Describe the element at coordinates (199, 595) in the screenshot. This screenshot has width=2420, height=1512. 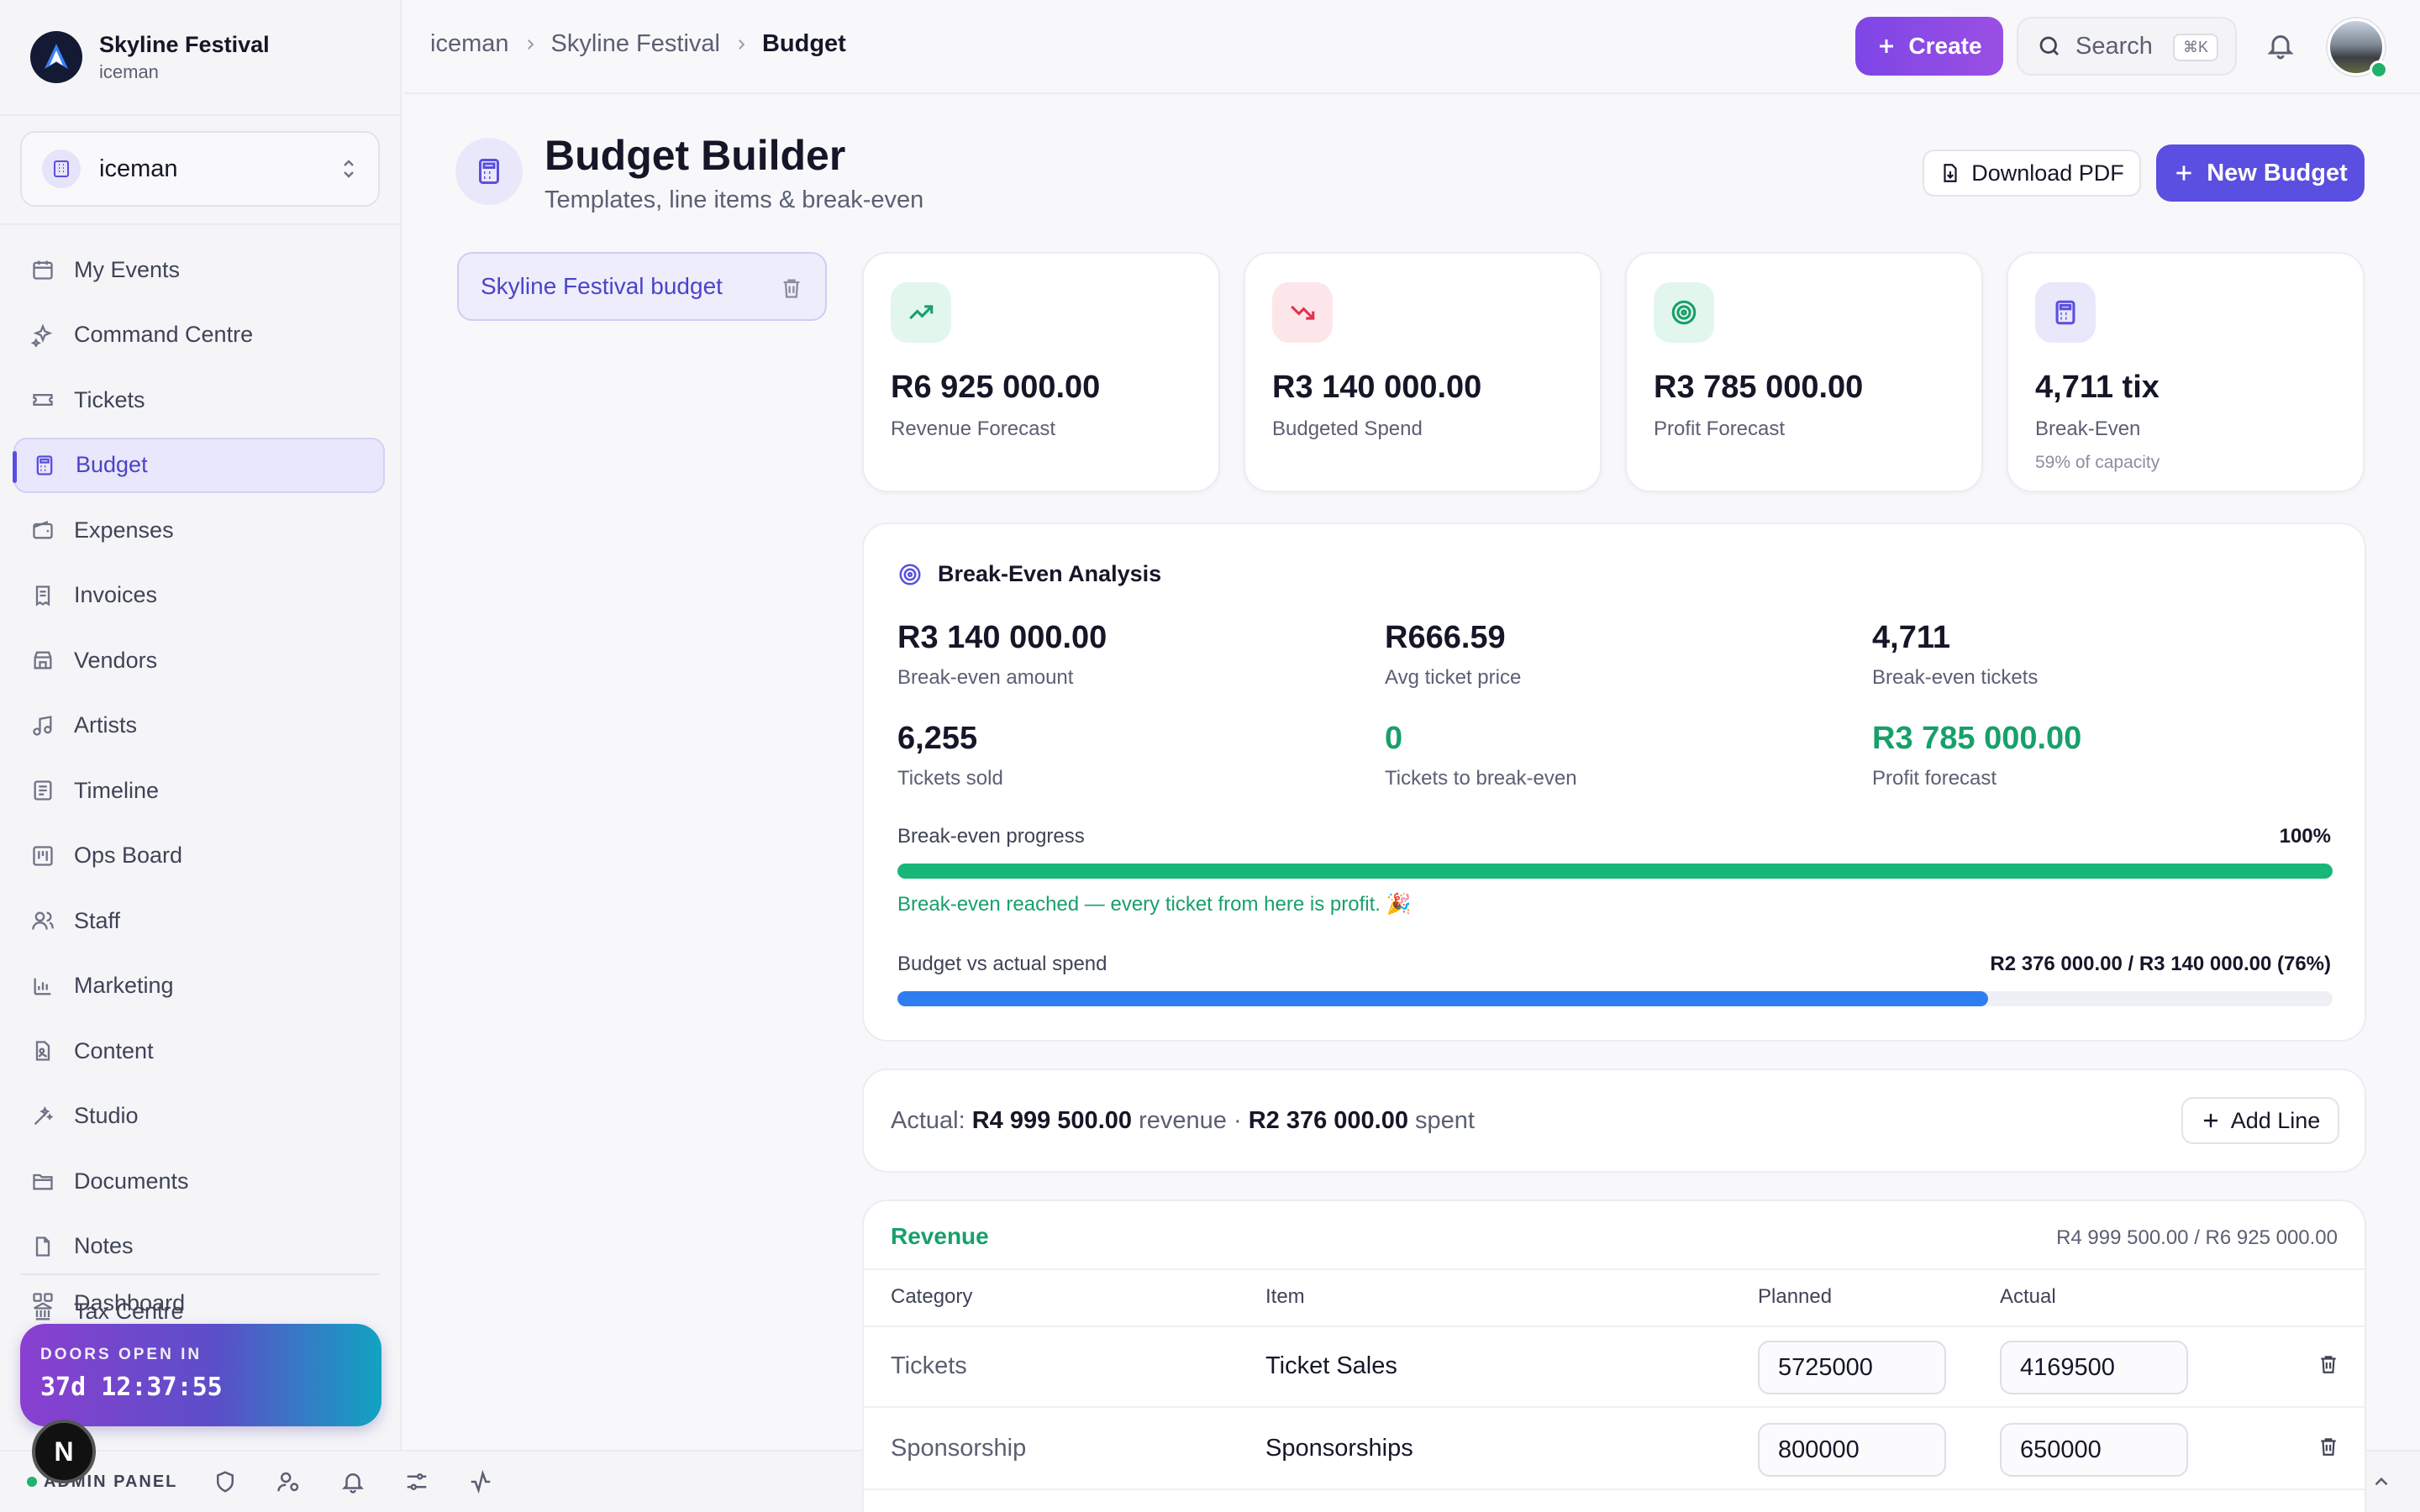
I see `sidebar-item-invoices: Invoices` at that location.